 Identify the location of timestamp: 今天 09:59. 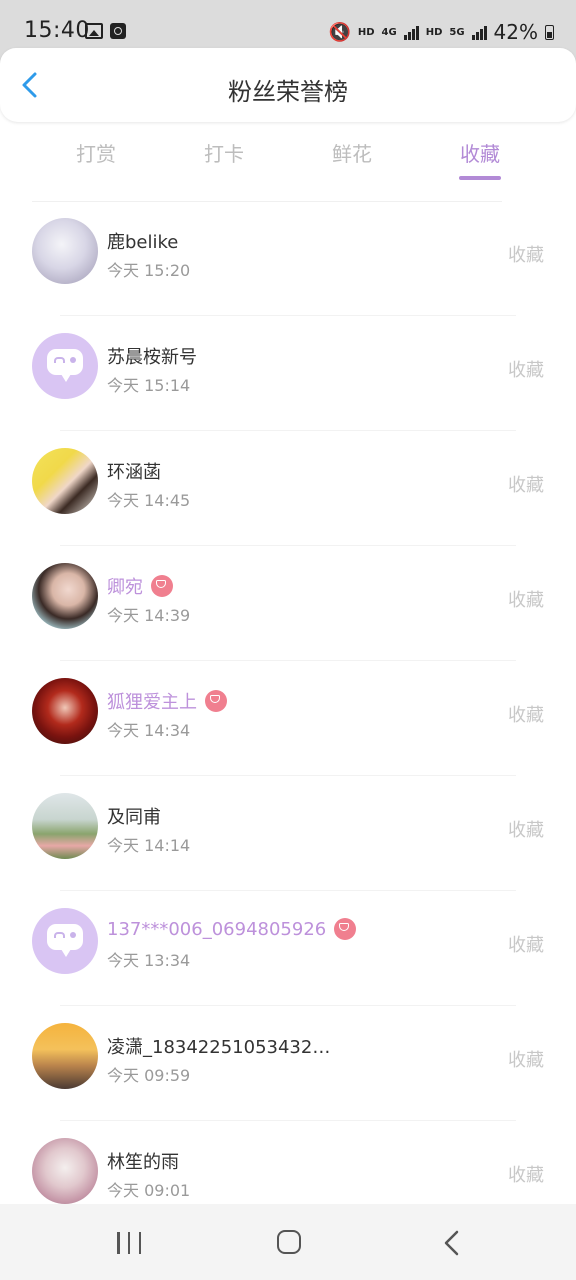
(149, 1075).